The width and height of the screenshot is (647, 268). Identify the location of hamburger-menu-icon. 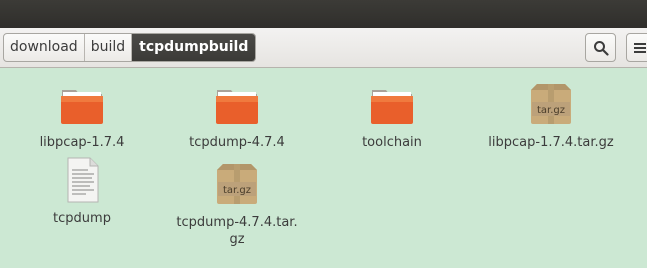
(639, 47).